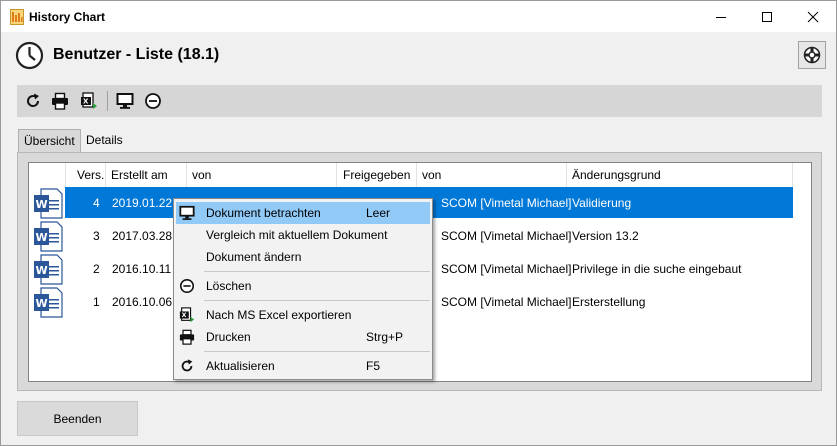  Describe the element at coordinates (142, 236) in the screenshot. I see `cell-erstellt: 2017.03.28` at that location.